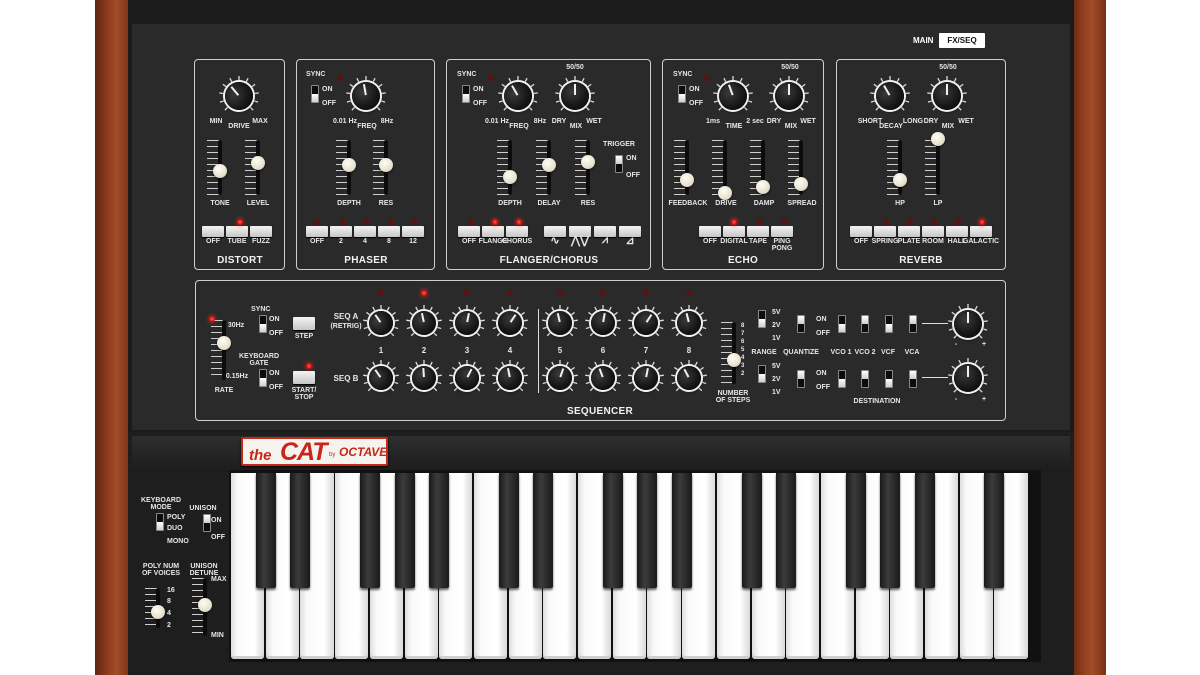  Describe the element at coordinates (923, 40) in the screenshot. I see `tab-main: MAIN` at that location.